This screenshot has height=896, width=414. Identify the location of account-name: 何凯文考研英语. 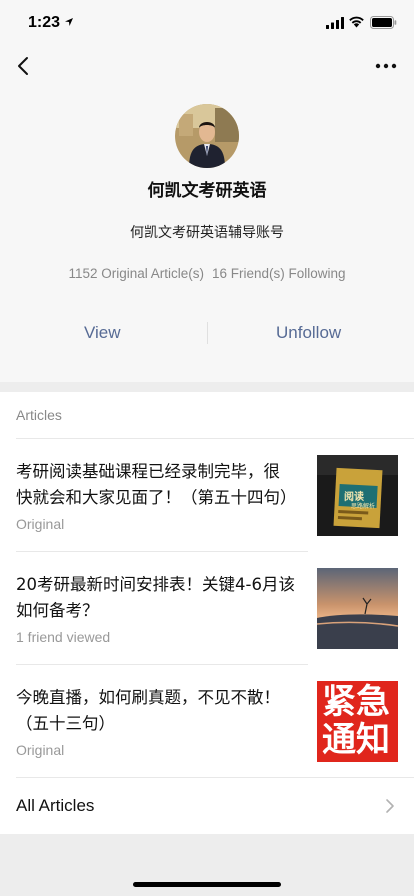
(207, 191).